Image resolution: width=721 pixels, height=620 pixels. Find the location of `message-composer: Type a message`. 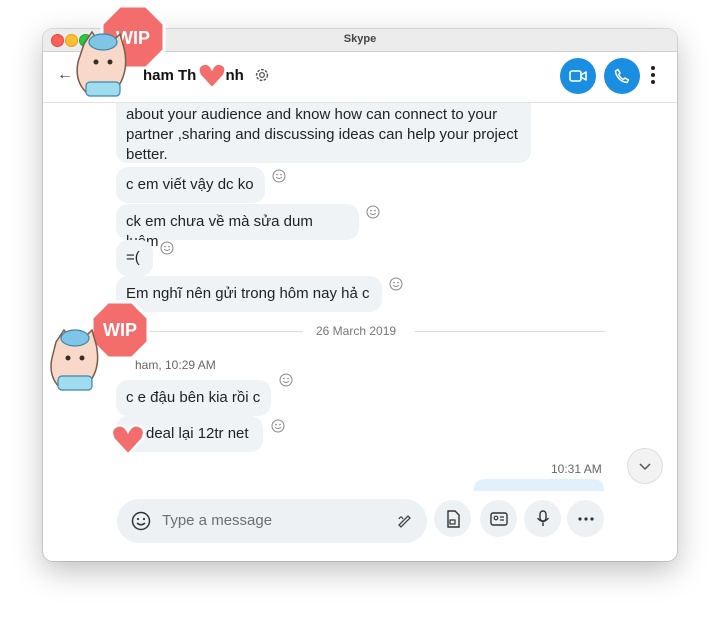

message-composer: Type a message is located at coordinates (272, 521).